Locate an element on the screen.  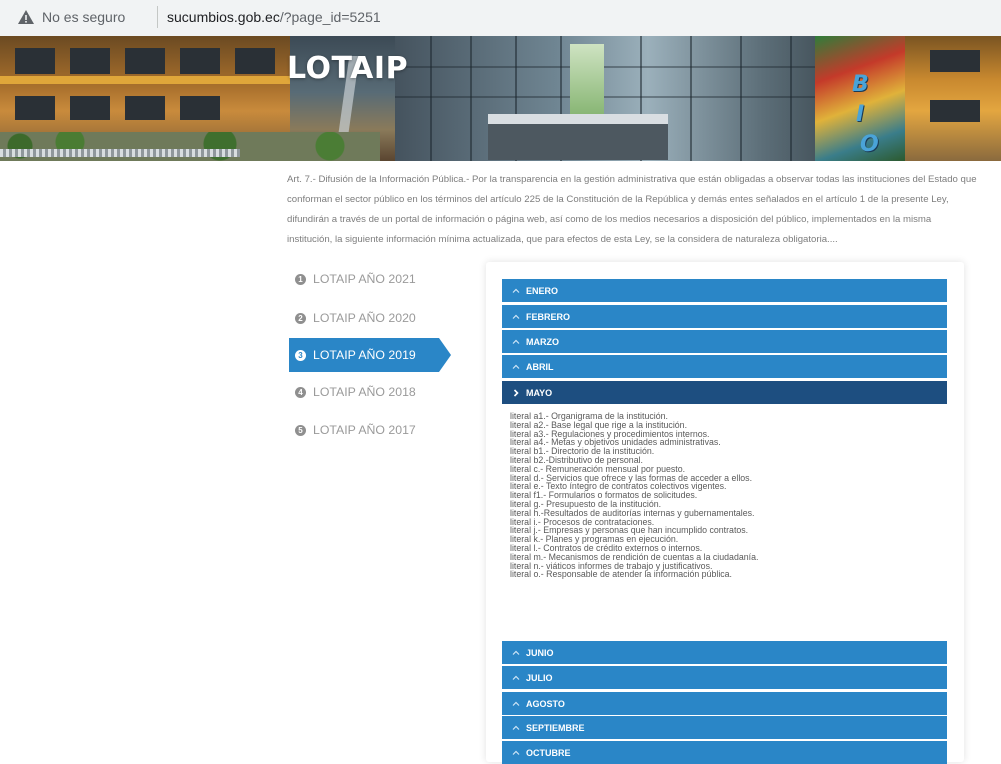
tab-year-2017: 5 LOTAIP AÑO 2017 is located at coordinates (364, 430).